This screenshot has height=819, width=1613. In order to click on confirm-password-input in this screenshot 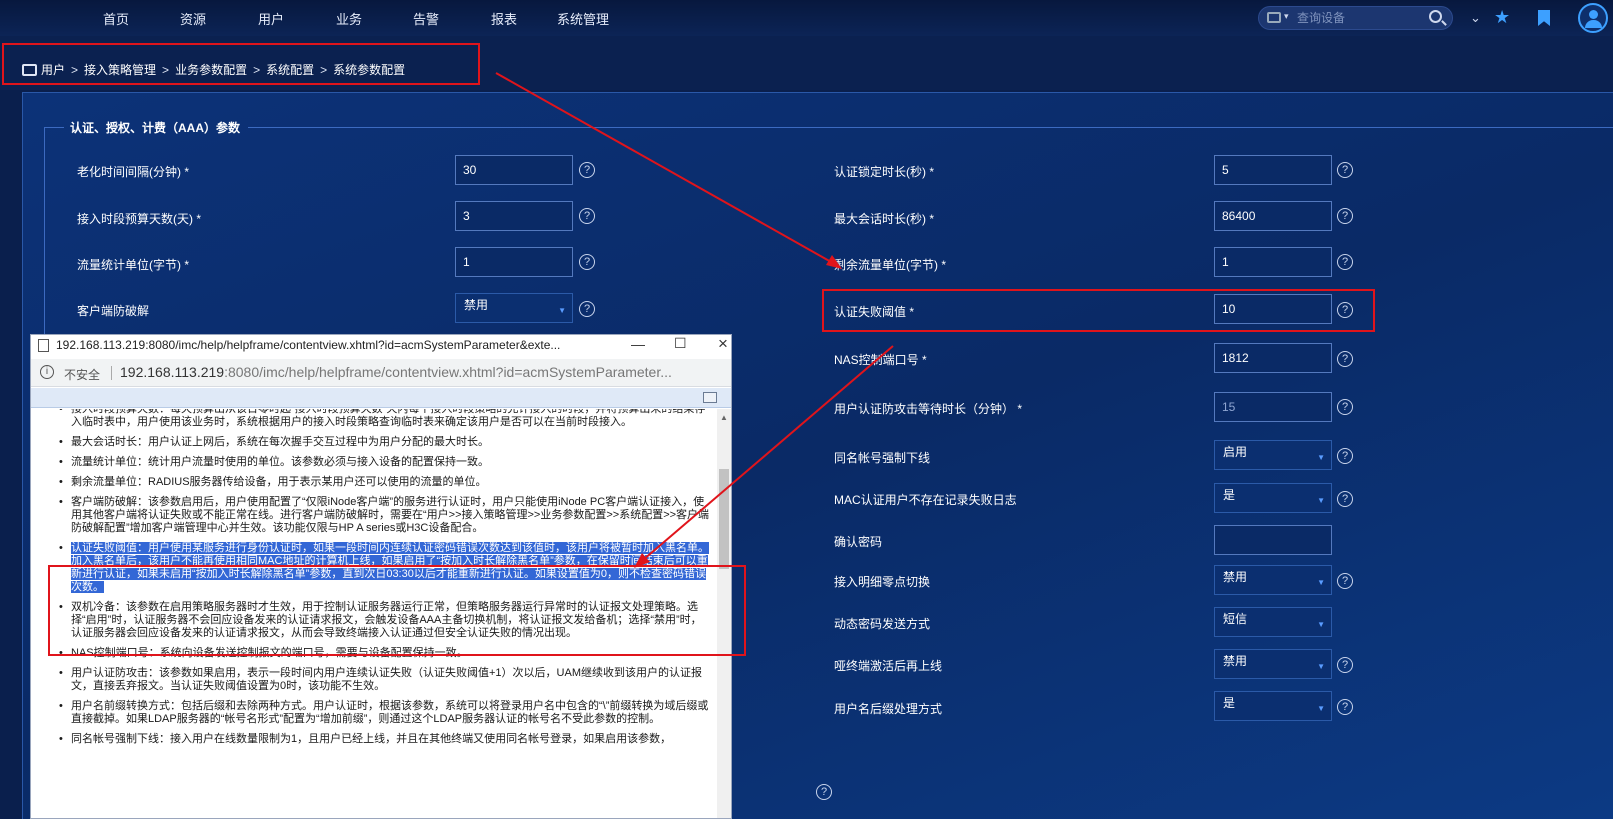, I will do `click(1273, 540)`.